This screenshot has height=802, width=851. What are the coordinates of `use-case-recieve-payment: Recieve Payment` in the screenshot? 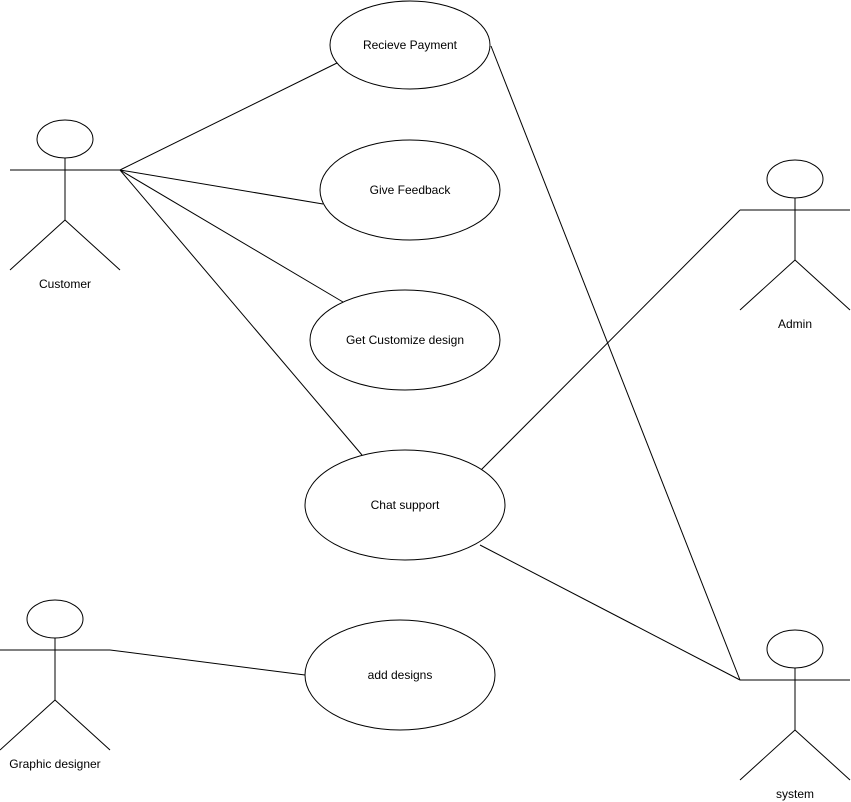 It's located at (410, 45).